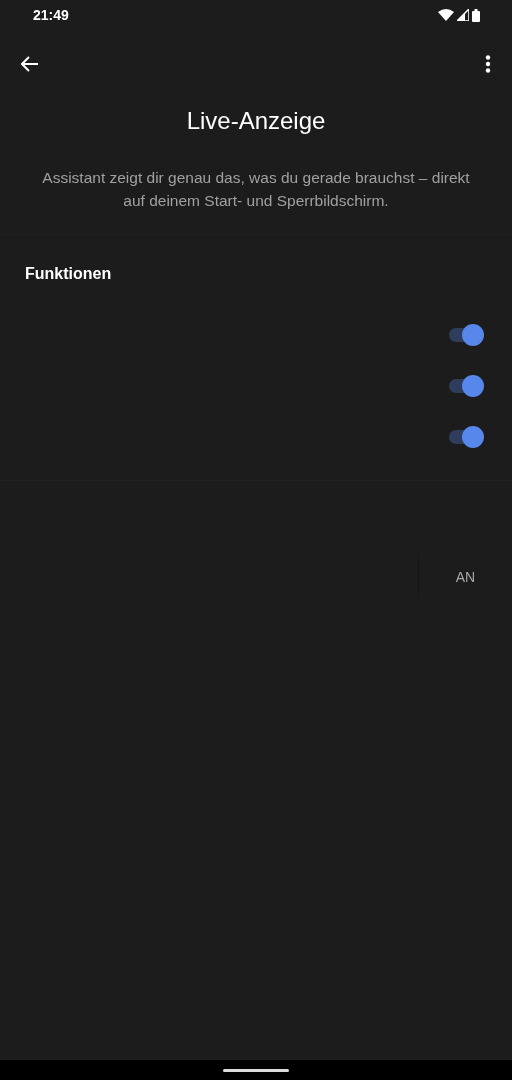 The width and height of the screenshot is (512, 1080). What do you see at coordinates (68, 274) in the screenshot?
I see `section-title: Funktionen` at bounding box center [68, 274].